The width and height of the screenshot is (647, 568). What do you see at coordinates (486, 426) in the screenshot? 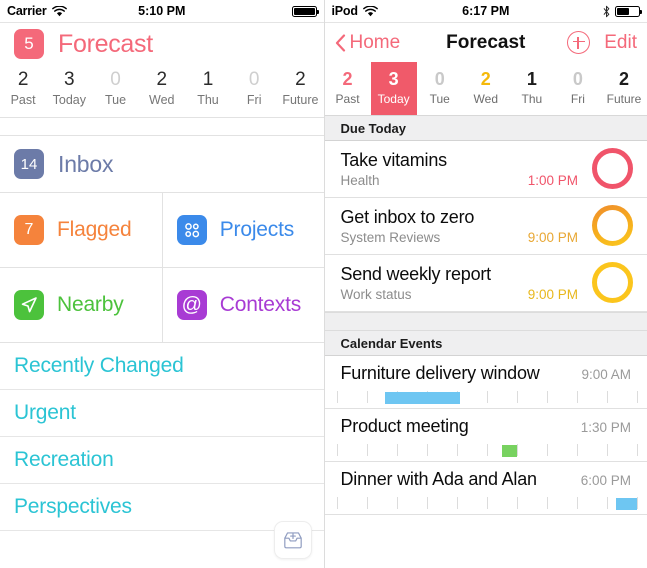
I see `event-header: Product meeting 1:30 PM` at bounding box center [486, 426].